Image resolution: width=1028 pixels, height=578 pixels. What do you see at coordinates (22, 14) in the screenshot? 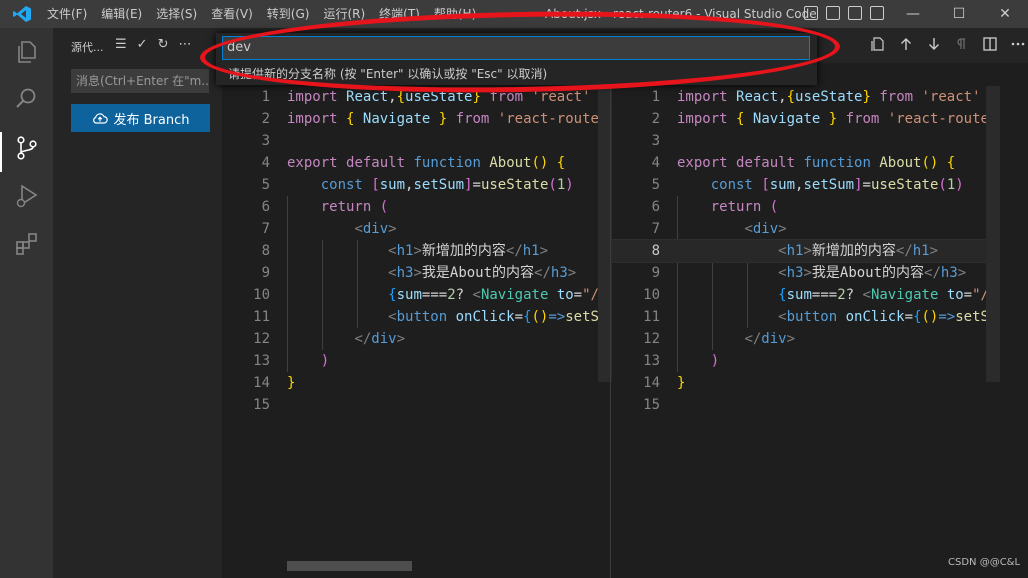
I see `vscode-logo-icon` at bounding box center [22, 14].